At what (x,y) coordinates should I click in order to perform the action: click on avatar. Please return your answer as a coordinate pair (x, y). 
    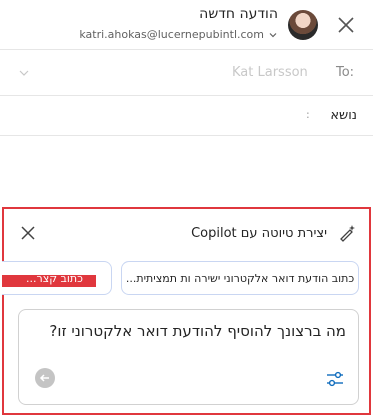
    Looking at the image, I should click on (303, 25).